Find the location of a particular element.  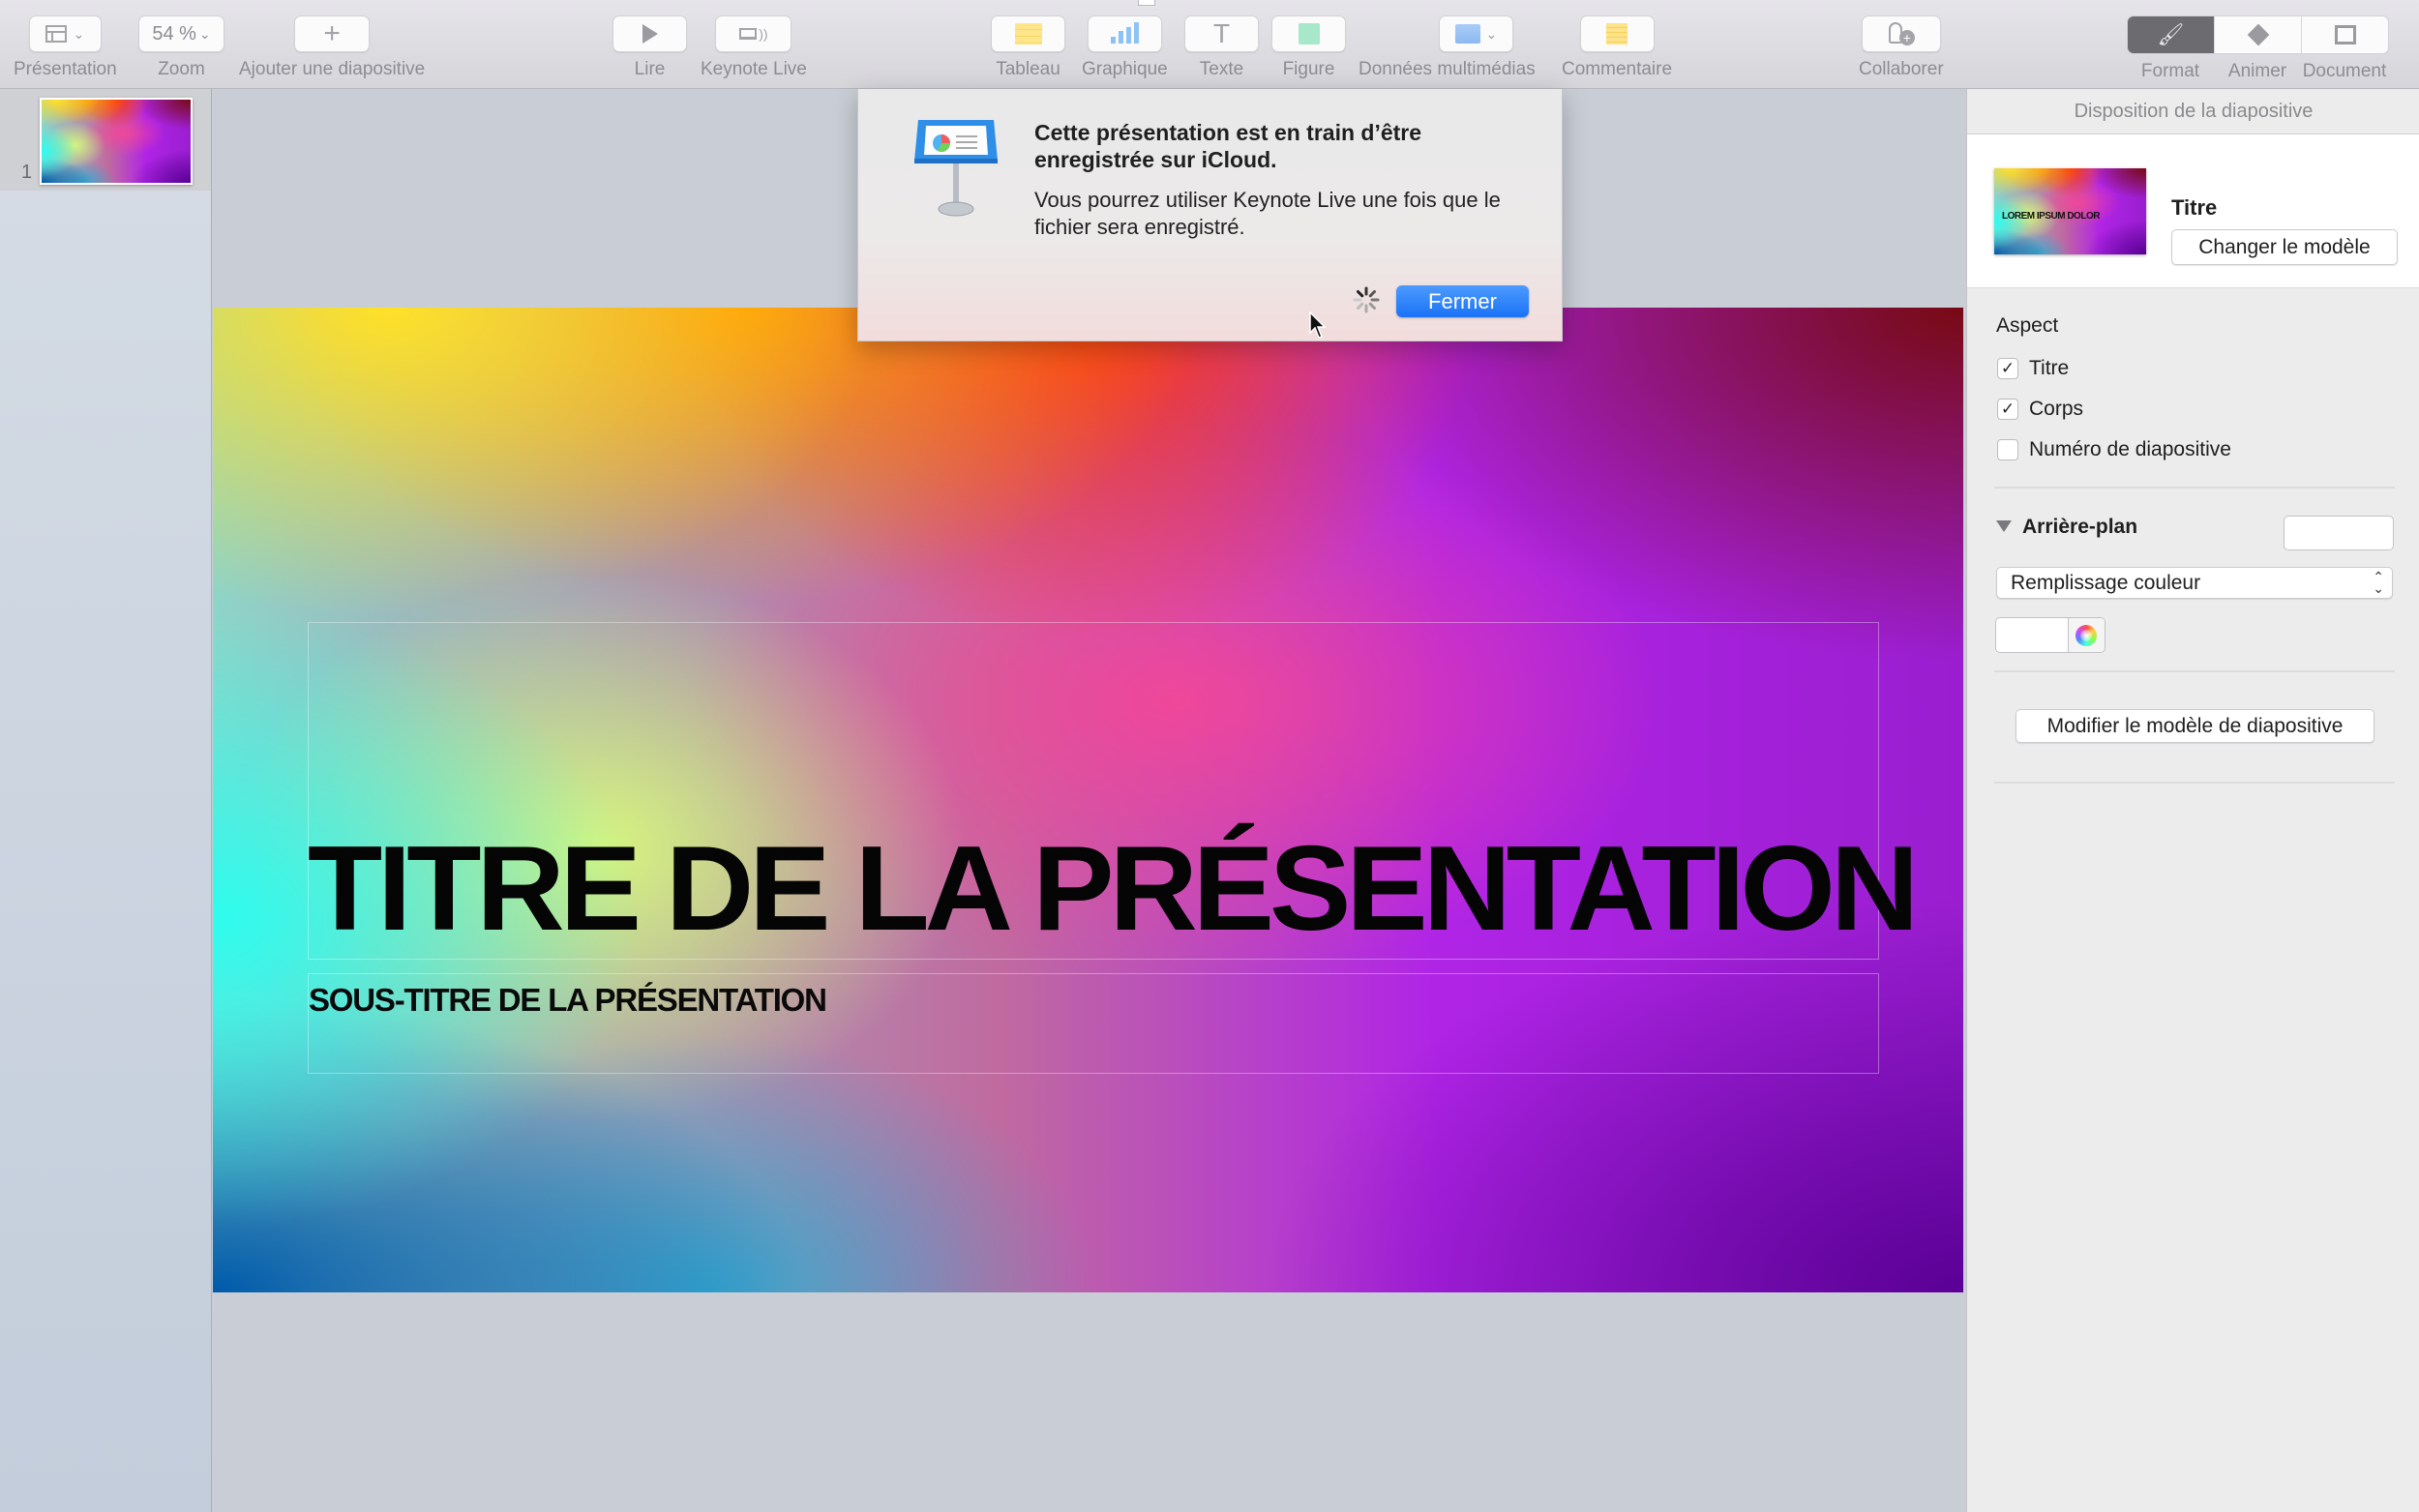

toolbar-item-keynote-live: )) Keynote Live is located at coordinates (754, 48).